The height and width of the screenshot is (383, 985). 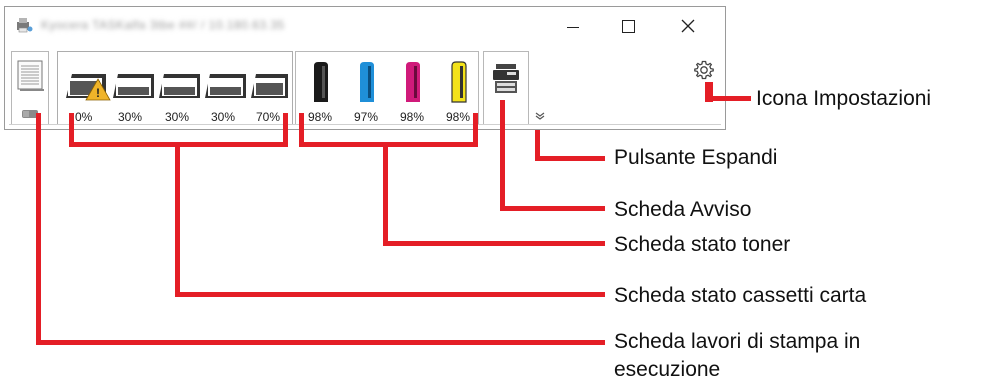 I want to click on cassette-1-level: 0%, so click(x=84, y=117).